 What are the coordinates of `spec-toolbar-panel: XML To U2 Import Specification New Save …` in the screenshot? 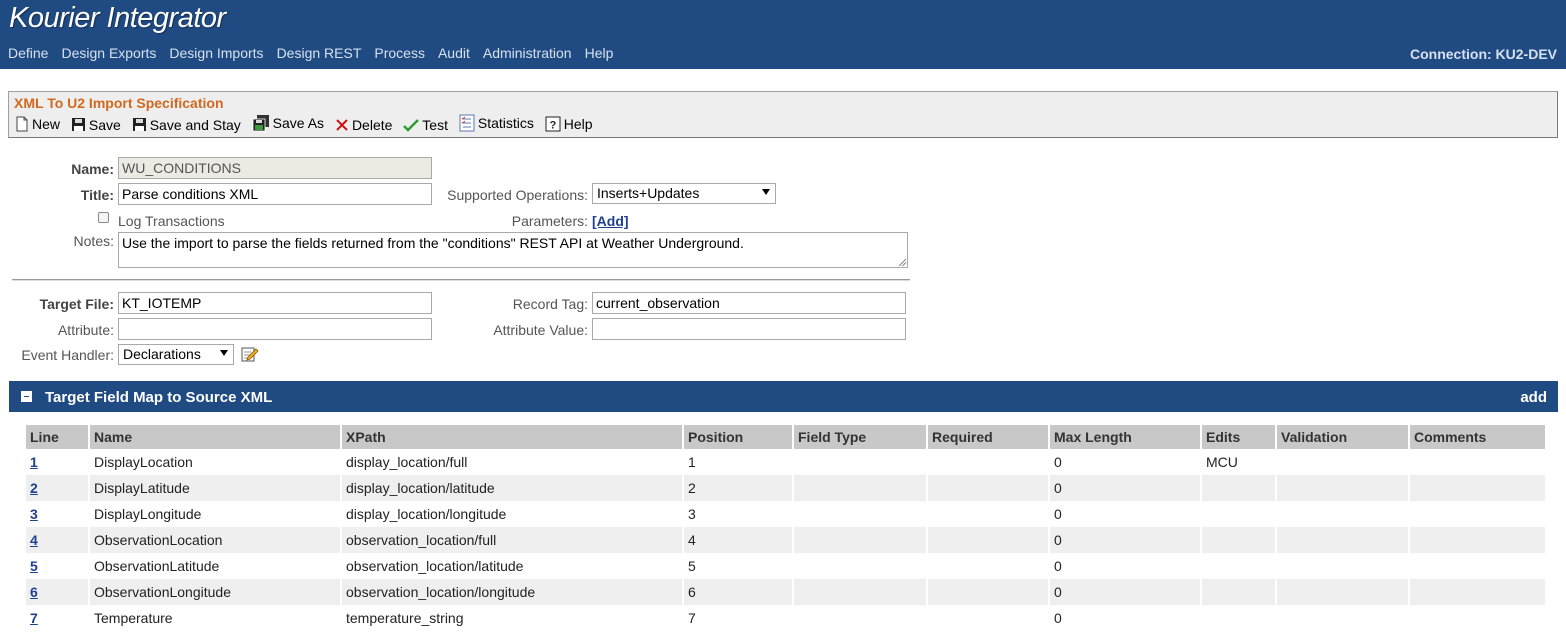 It's located at (783, 114).